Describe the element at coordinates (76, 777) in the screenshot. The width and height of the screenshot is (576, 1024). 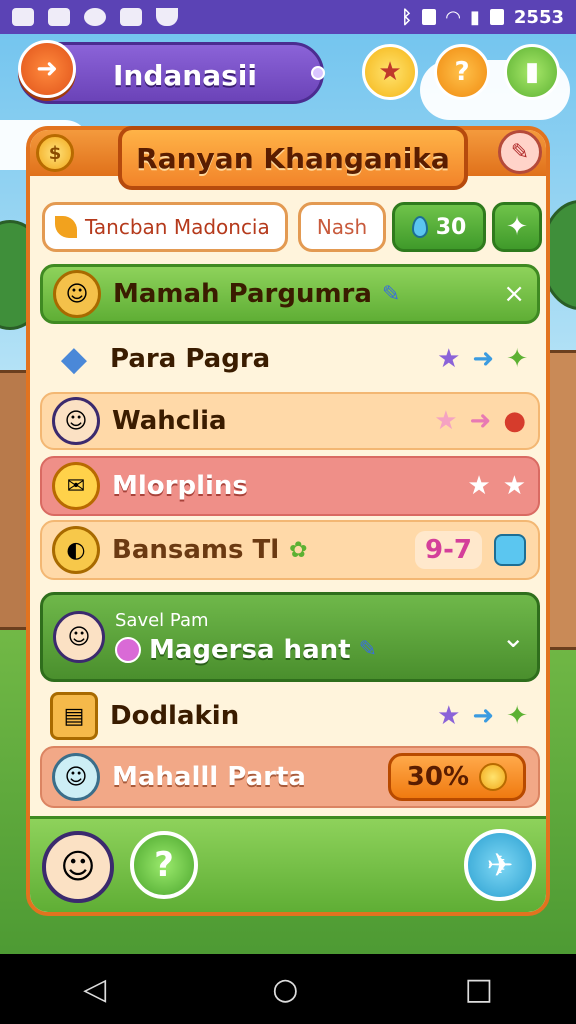
I see `ghost-icon: ☺` at that location.